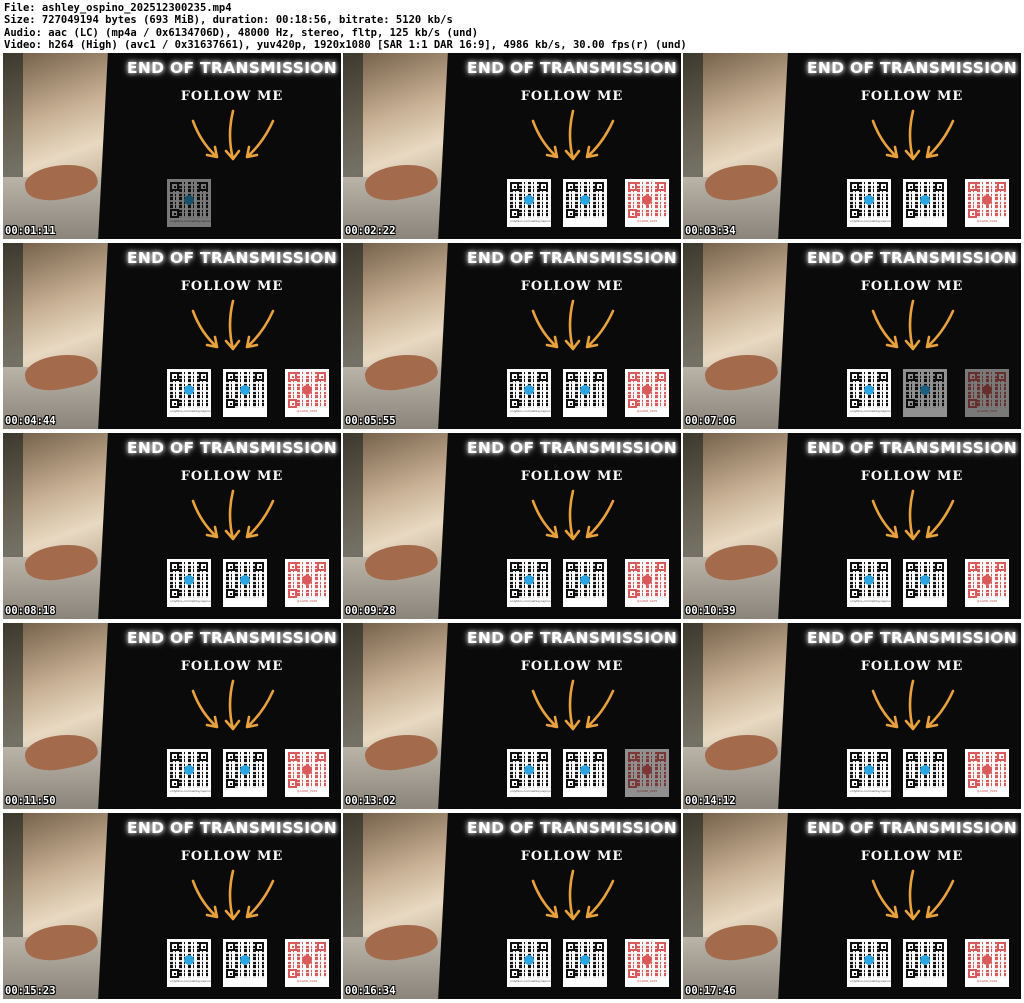 The width and height of the screenshot is (1024, 1003). Describe the element at coordinates (30, 991) in the screenshot. I see `frame-timestamp: 00:15:23` at that location.